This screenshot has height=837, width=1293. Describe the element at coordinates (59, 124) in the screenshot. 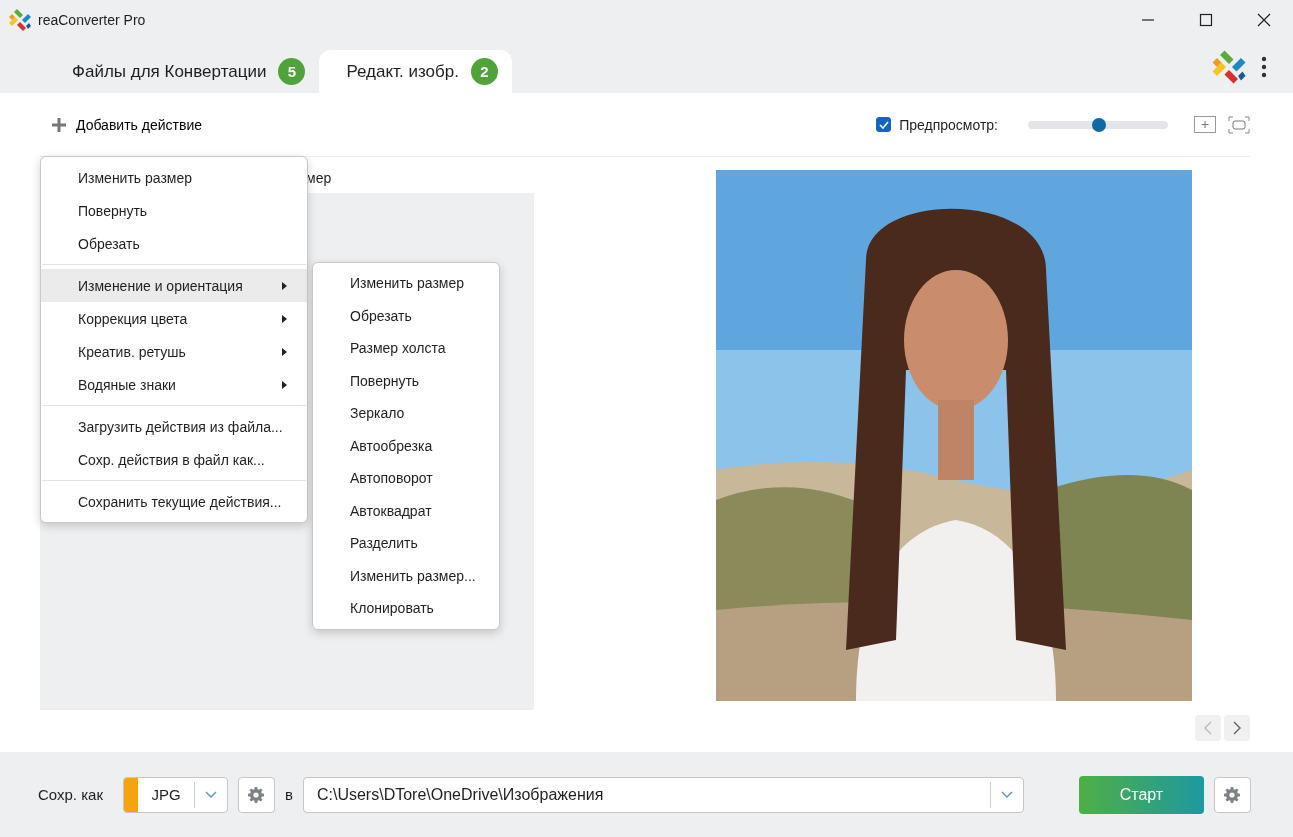

I see `plus-icon` at that location.